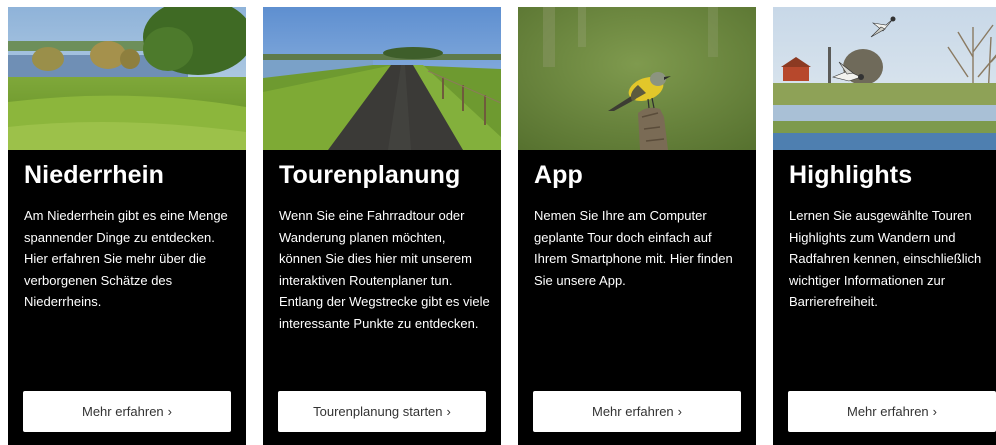 The image size is (996, 445). What do you see at coordinates (558, 175) in the screenshot?
I see `card-title: App` at bounding box center [558, 175].